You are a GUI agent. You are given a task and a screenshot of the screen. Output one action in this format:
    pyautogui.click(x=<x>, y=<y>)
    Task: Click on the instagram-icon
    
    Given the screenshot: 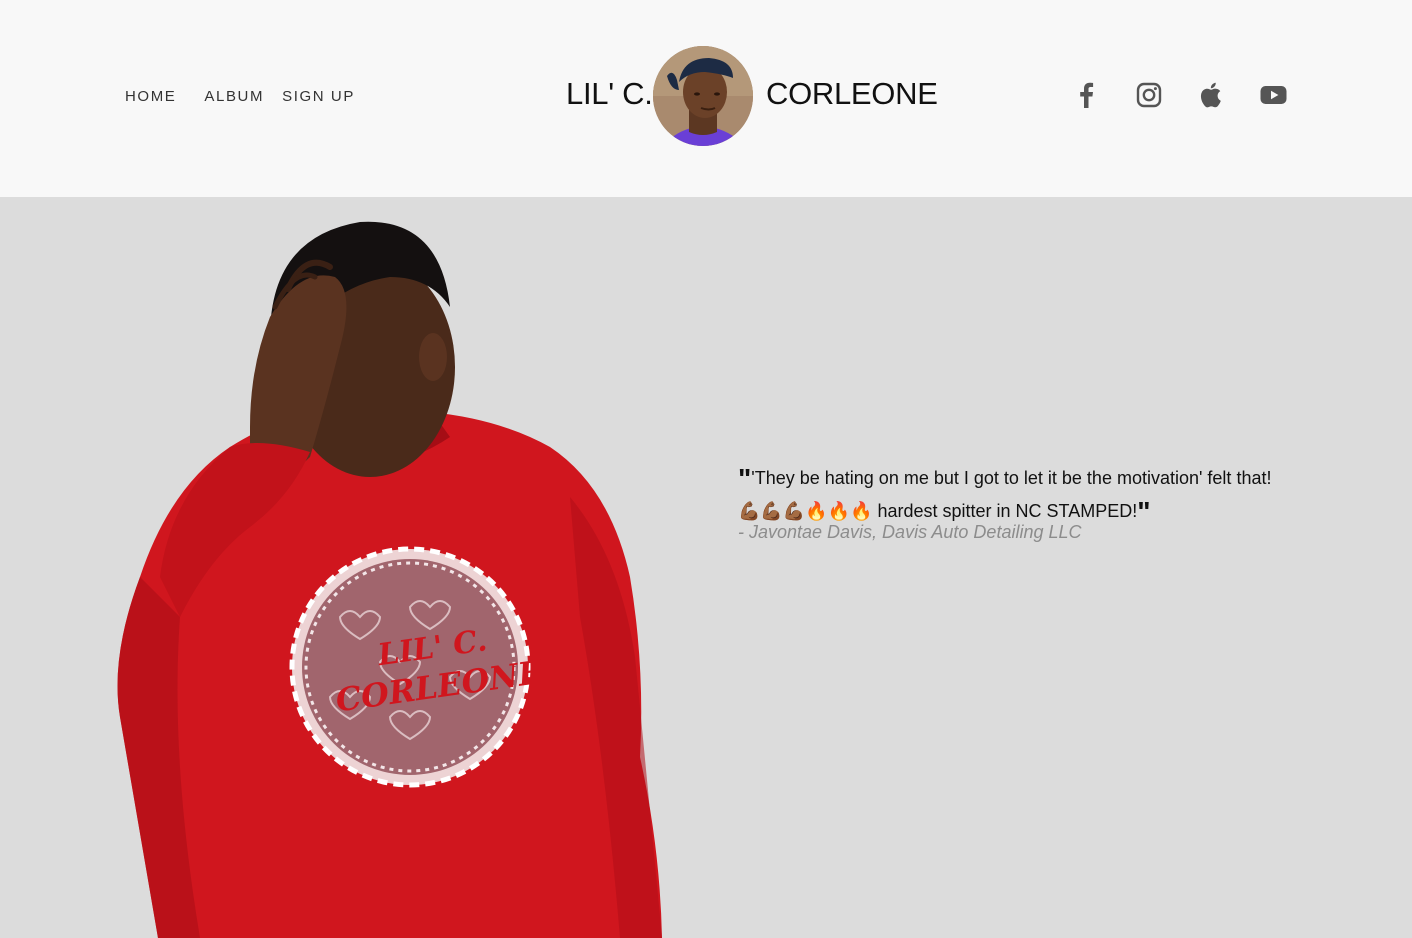 What is the action you would take?
    pyautogui.click(x=1149, y=95)
    